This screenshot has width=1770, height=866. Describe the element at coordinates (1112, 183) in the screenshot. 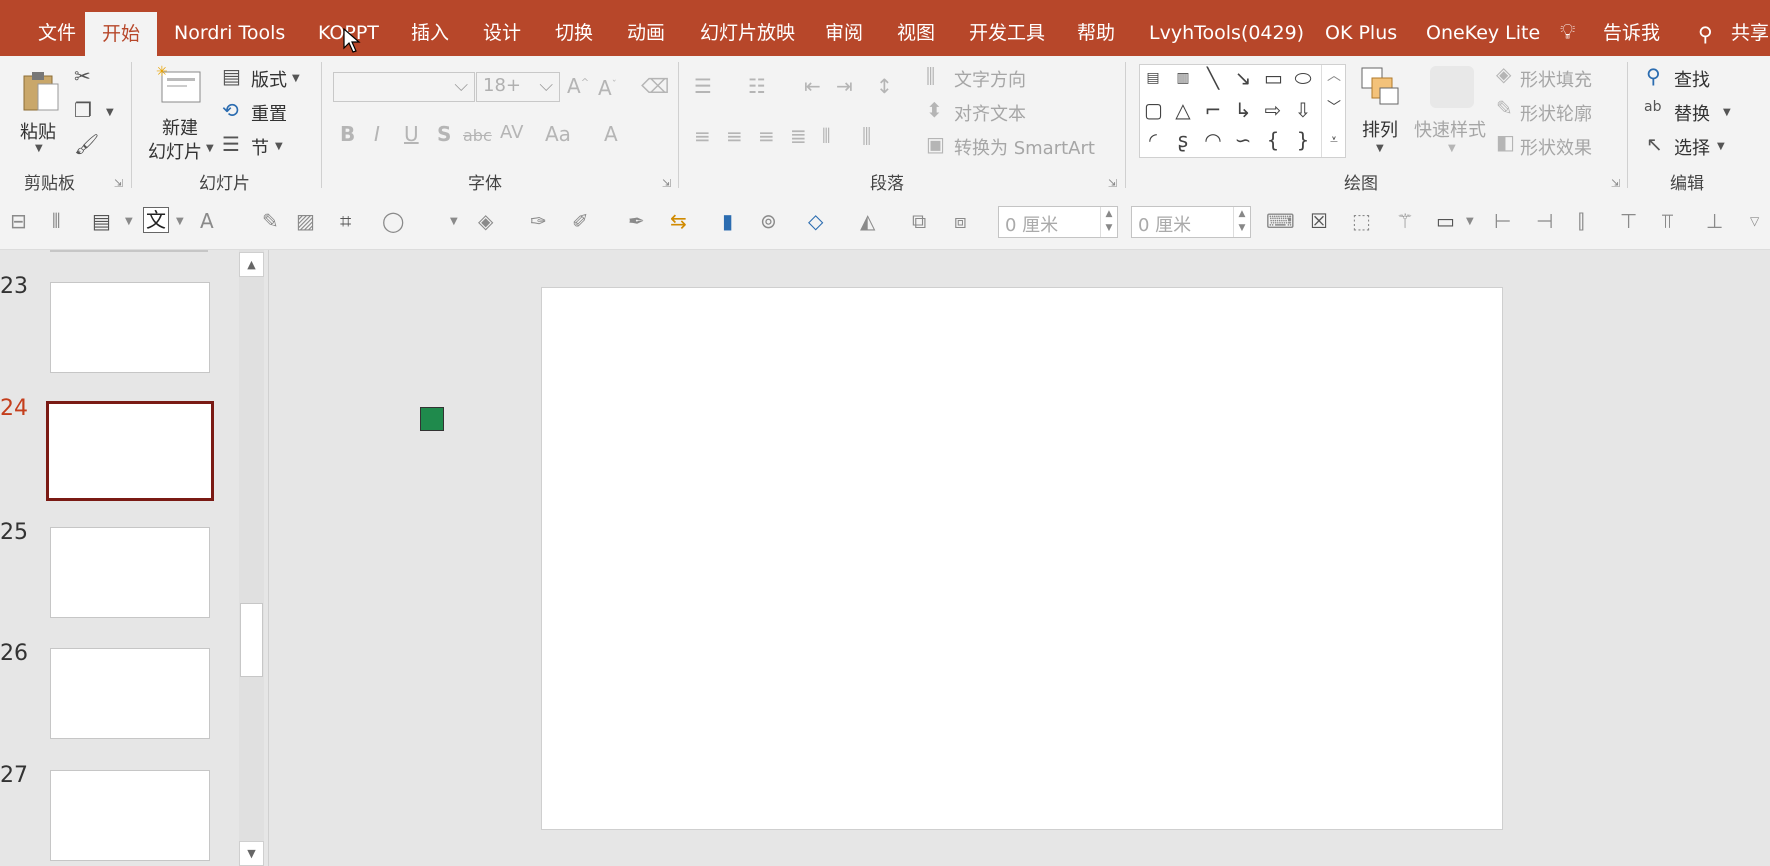

I see `paragraph-launcher-icon: ⇲` at that location.